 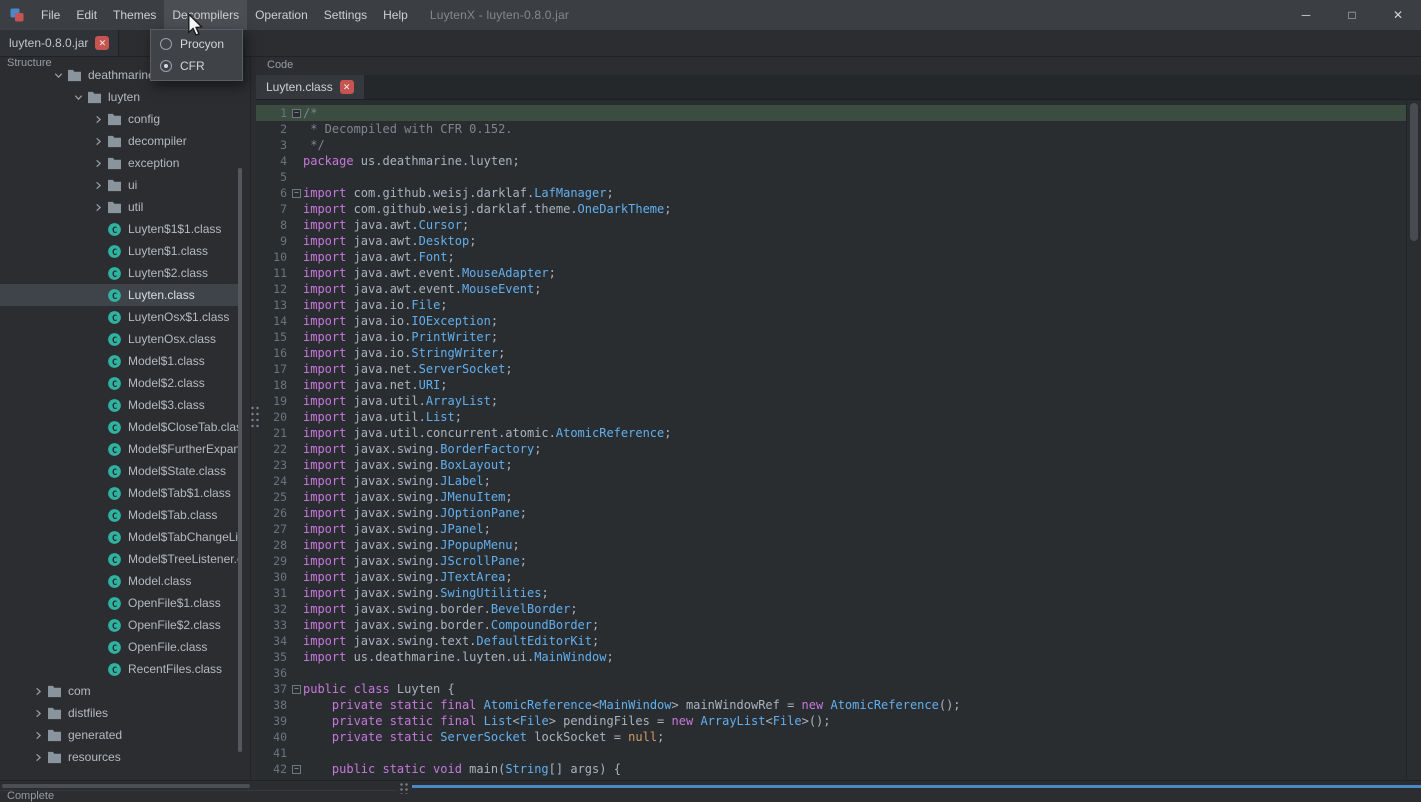 What do you see at coordinates (400, 321) in the screenshot?
I see `code-text: import java.io.IOException;` at bounding box center [400, 321].